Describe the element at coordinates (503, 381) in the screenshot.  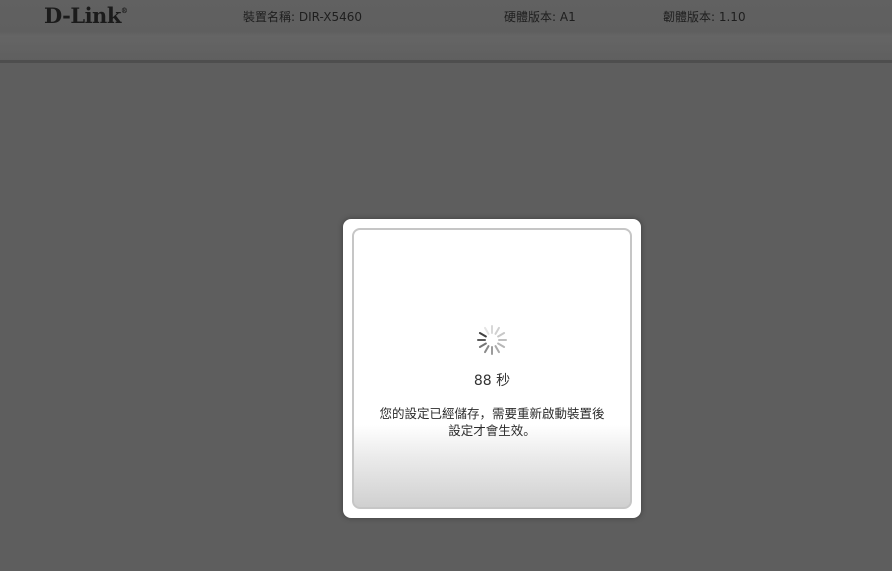
I see `countdown-unit: 秒` at that location.